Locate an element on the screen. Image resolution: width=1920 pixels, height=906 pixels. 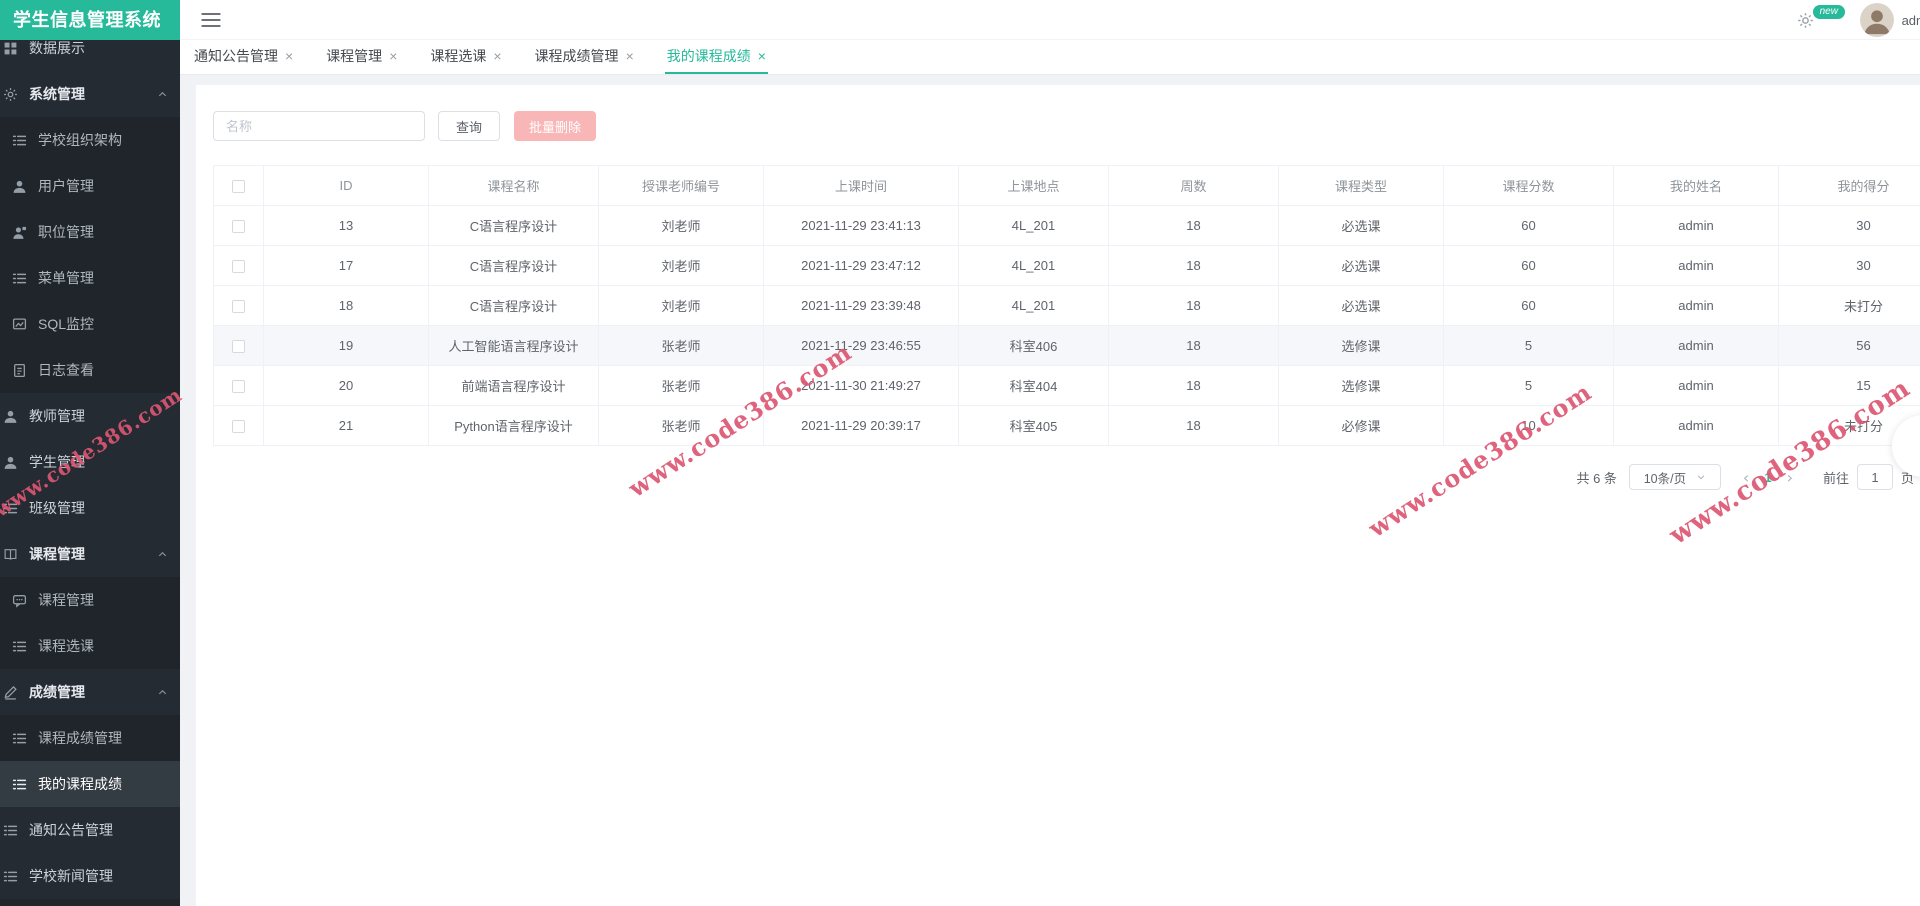
avatar is located at coordinates (1876, 20).